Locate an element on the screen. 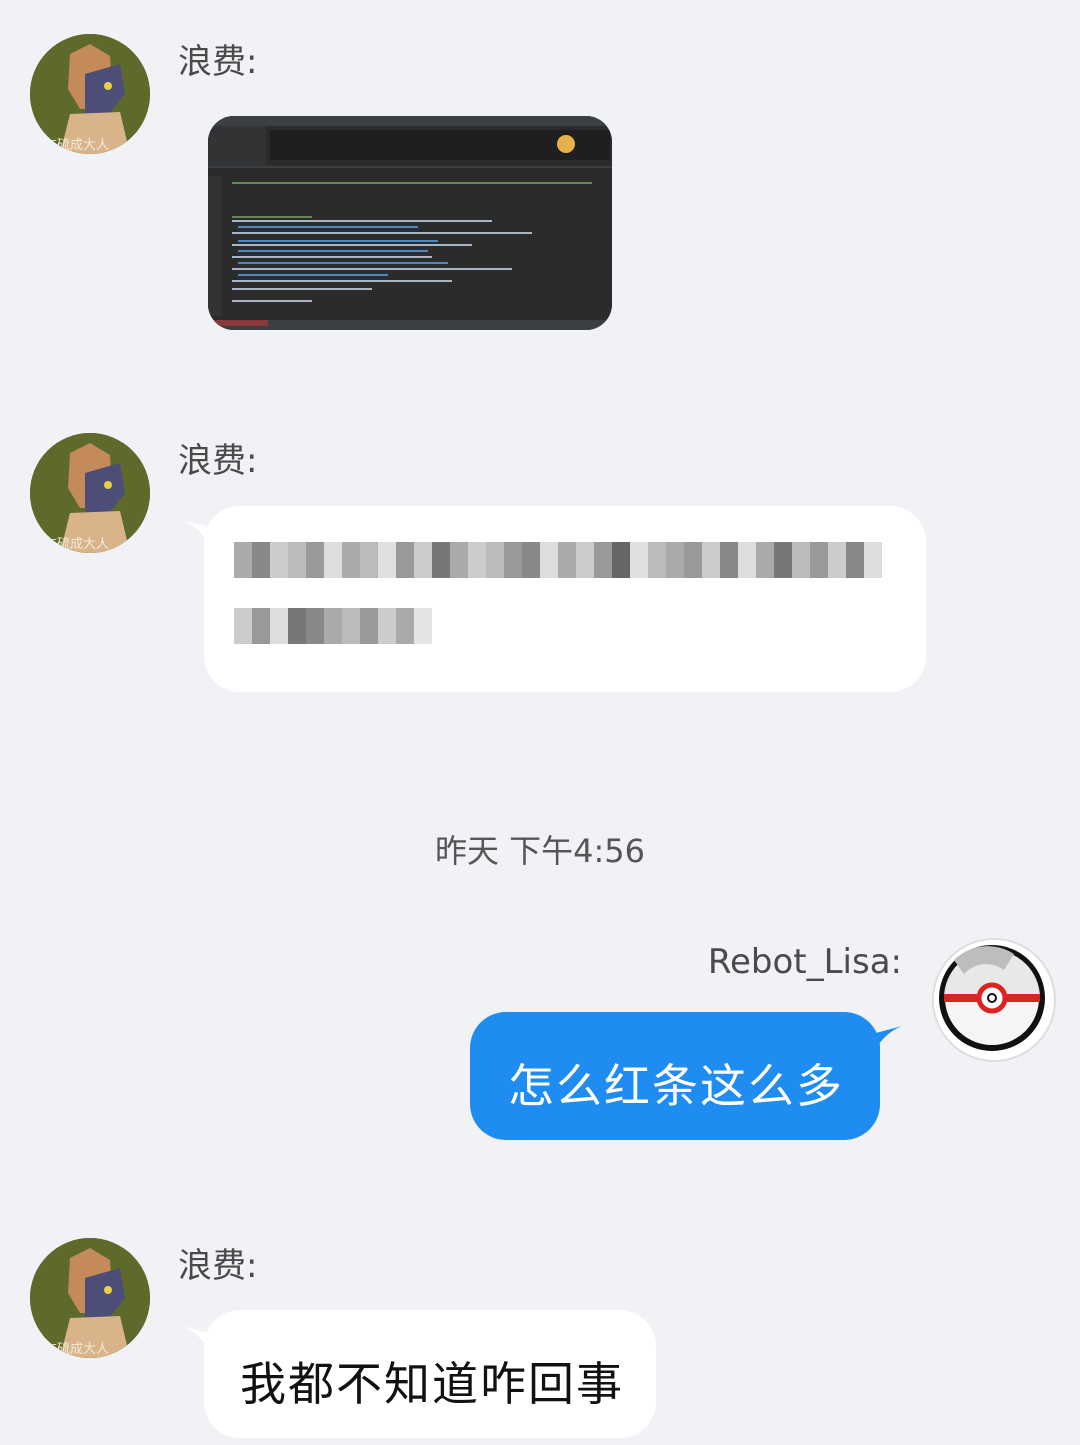 The height and width of the screenshot is (1445, 1080). sender-name: Rebot_Lisa: is located at coordinates (804, 962).